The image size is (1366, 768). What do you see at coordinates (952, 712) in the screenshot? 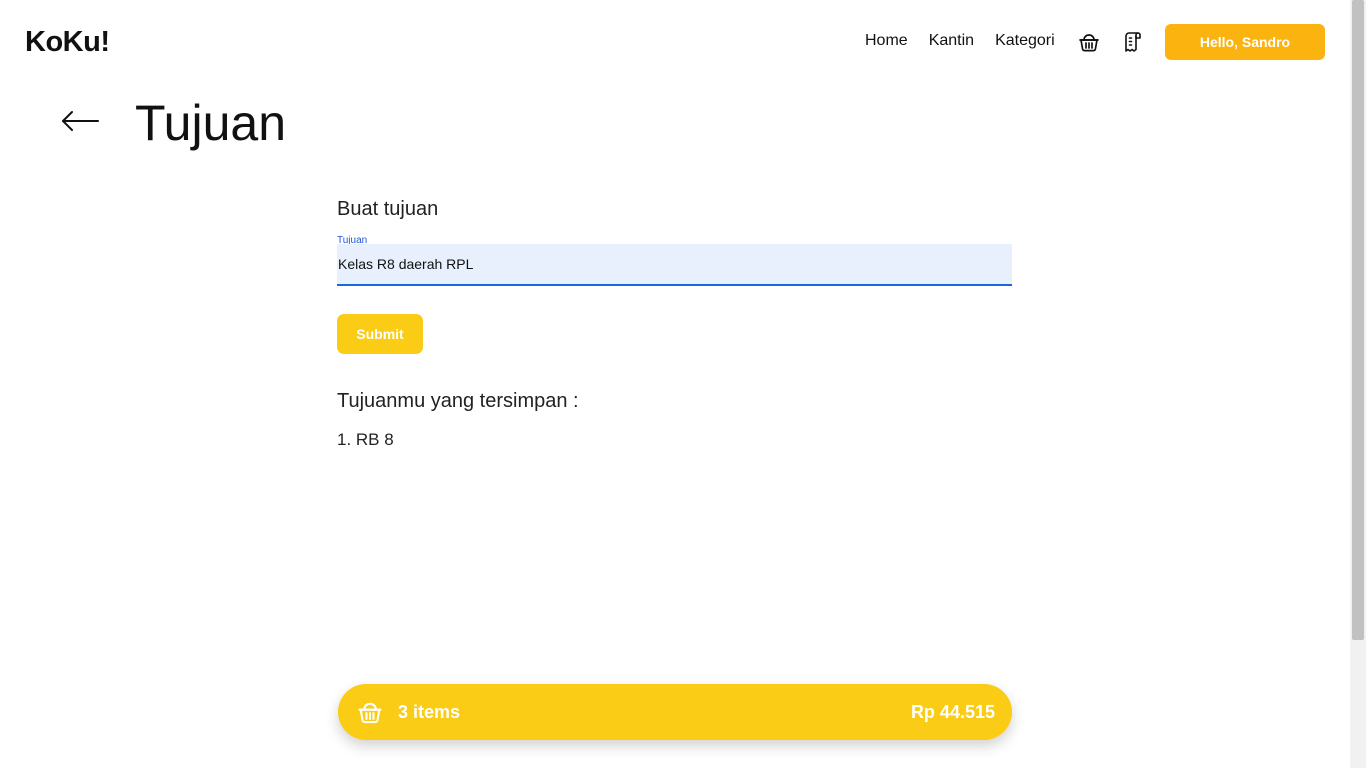
I see `cart-total-price: Rp 44.515` at bounding box center [952, 712].